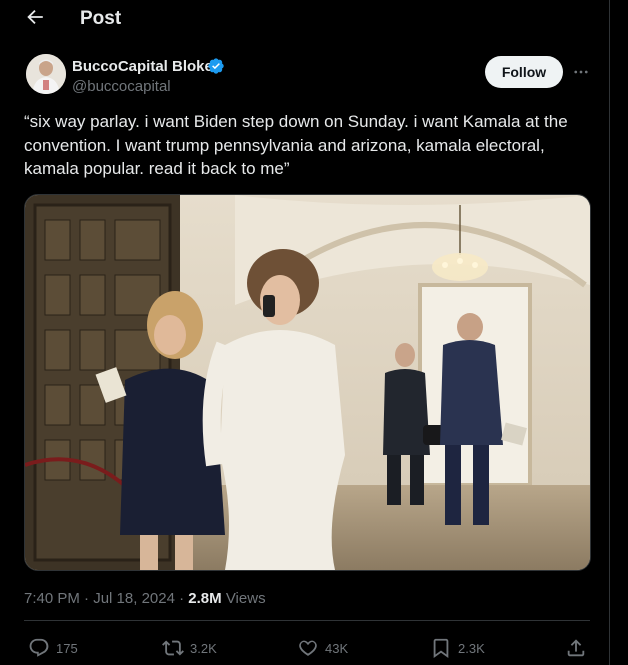 Image resolution: width=628 pixels, height=665 pixels. I want to click on post-meta: 7:40 PM · Jul 18, 2024 · 2.8M Views, so click(145, 598).